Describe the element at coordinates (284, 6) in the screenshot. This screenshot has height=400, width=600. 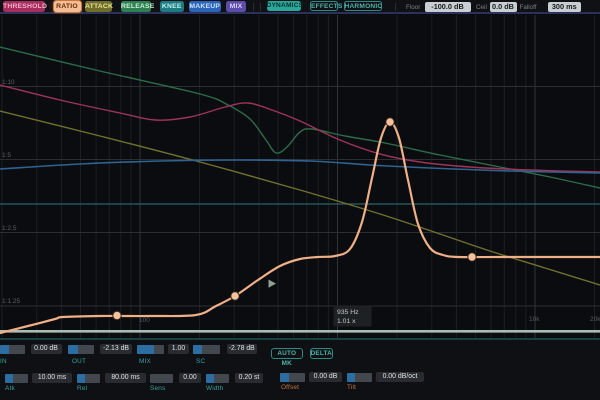
I see `section-tab-dynamics: DYNAMICS` at that location.